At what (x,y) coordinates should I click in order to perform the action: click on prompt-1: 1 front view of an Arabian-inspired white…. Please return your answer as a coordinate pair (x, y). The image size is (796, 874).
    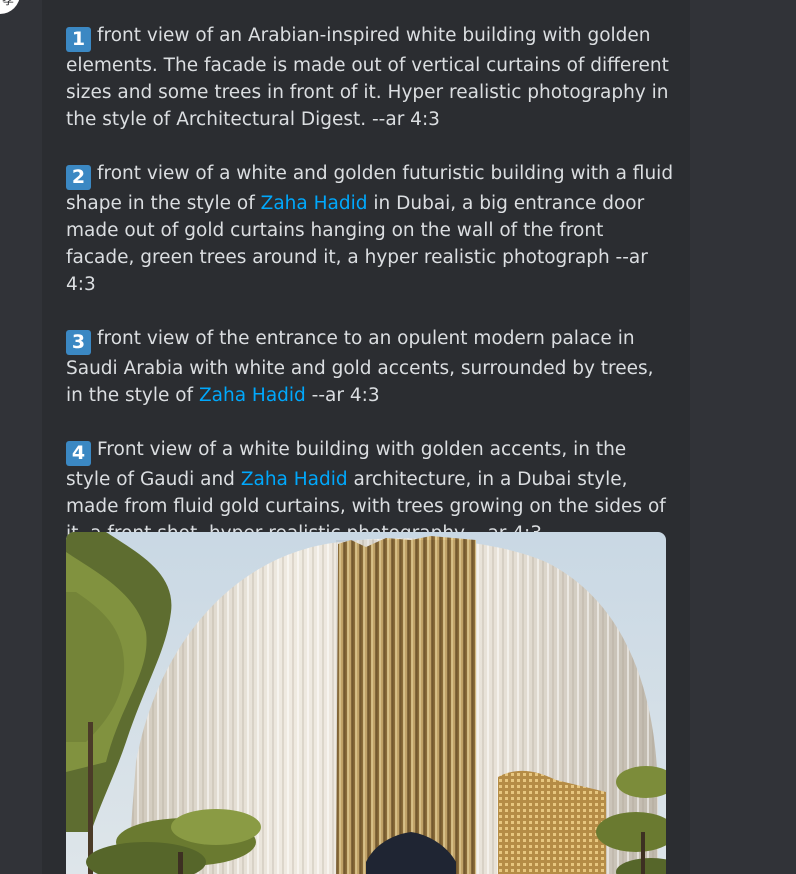
    Looking at the image, I should click on (371, 77).